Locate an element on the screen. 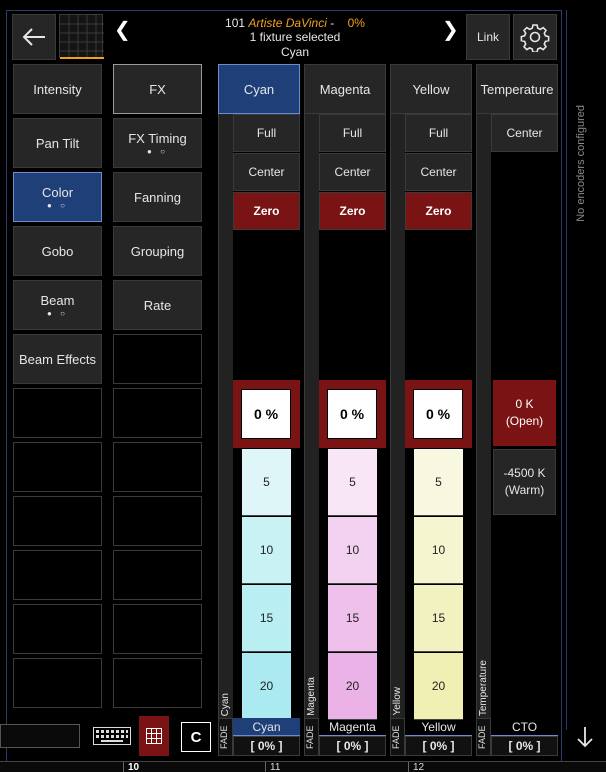 Image resolution: width=606 pixels, height=772 pixels. fixture-intensity: 0% is located at coordinates (356, 23).